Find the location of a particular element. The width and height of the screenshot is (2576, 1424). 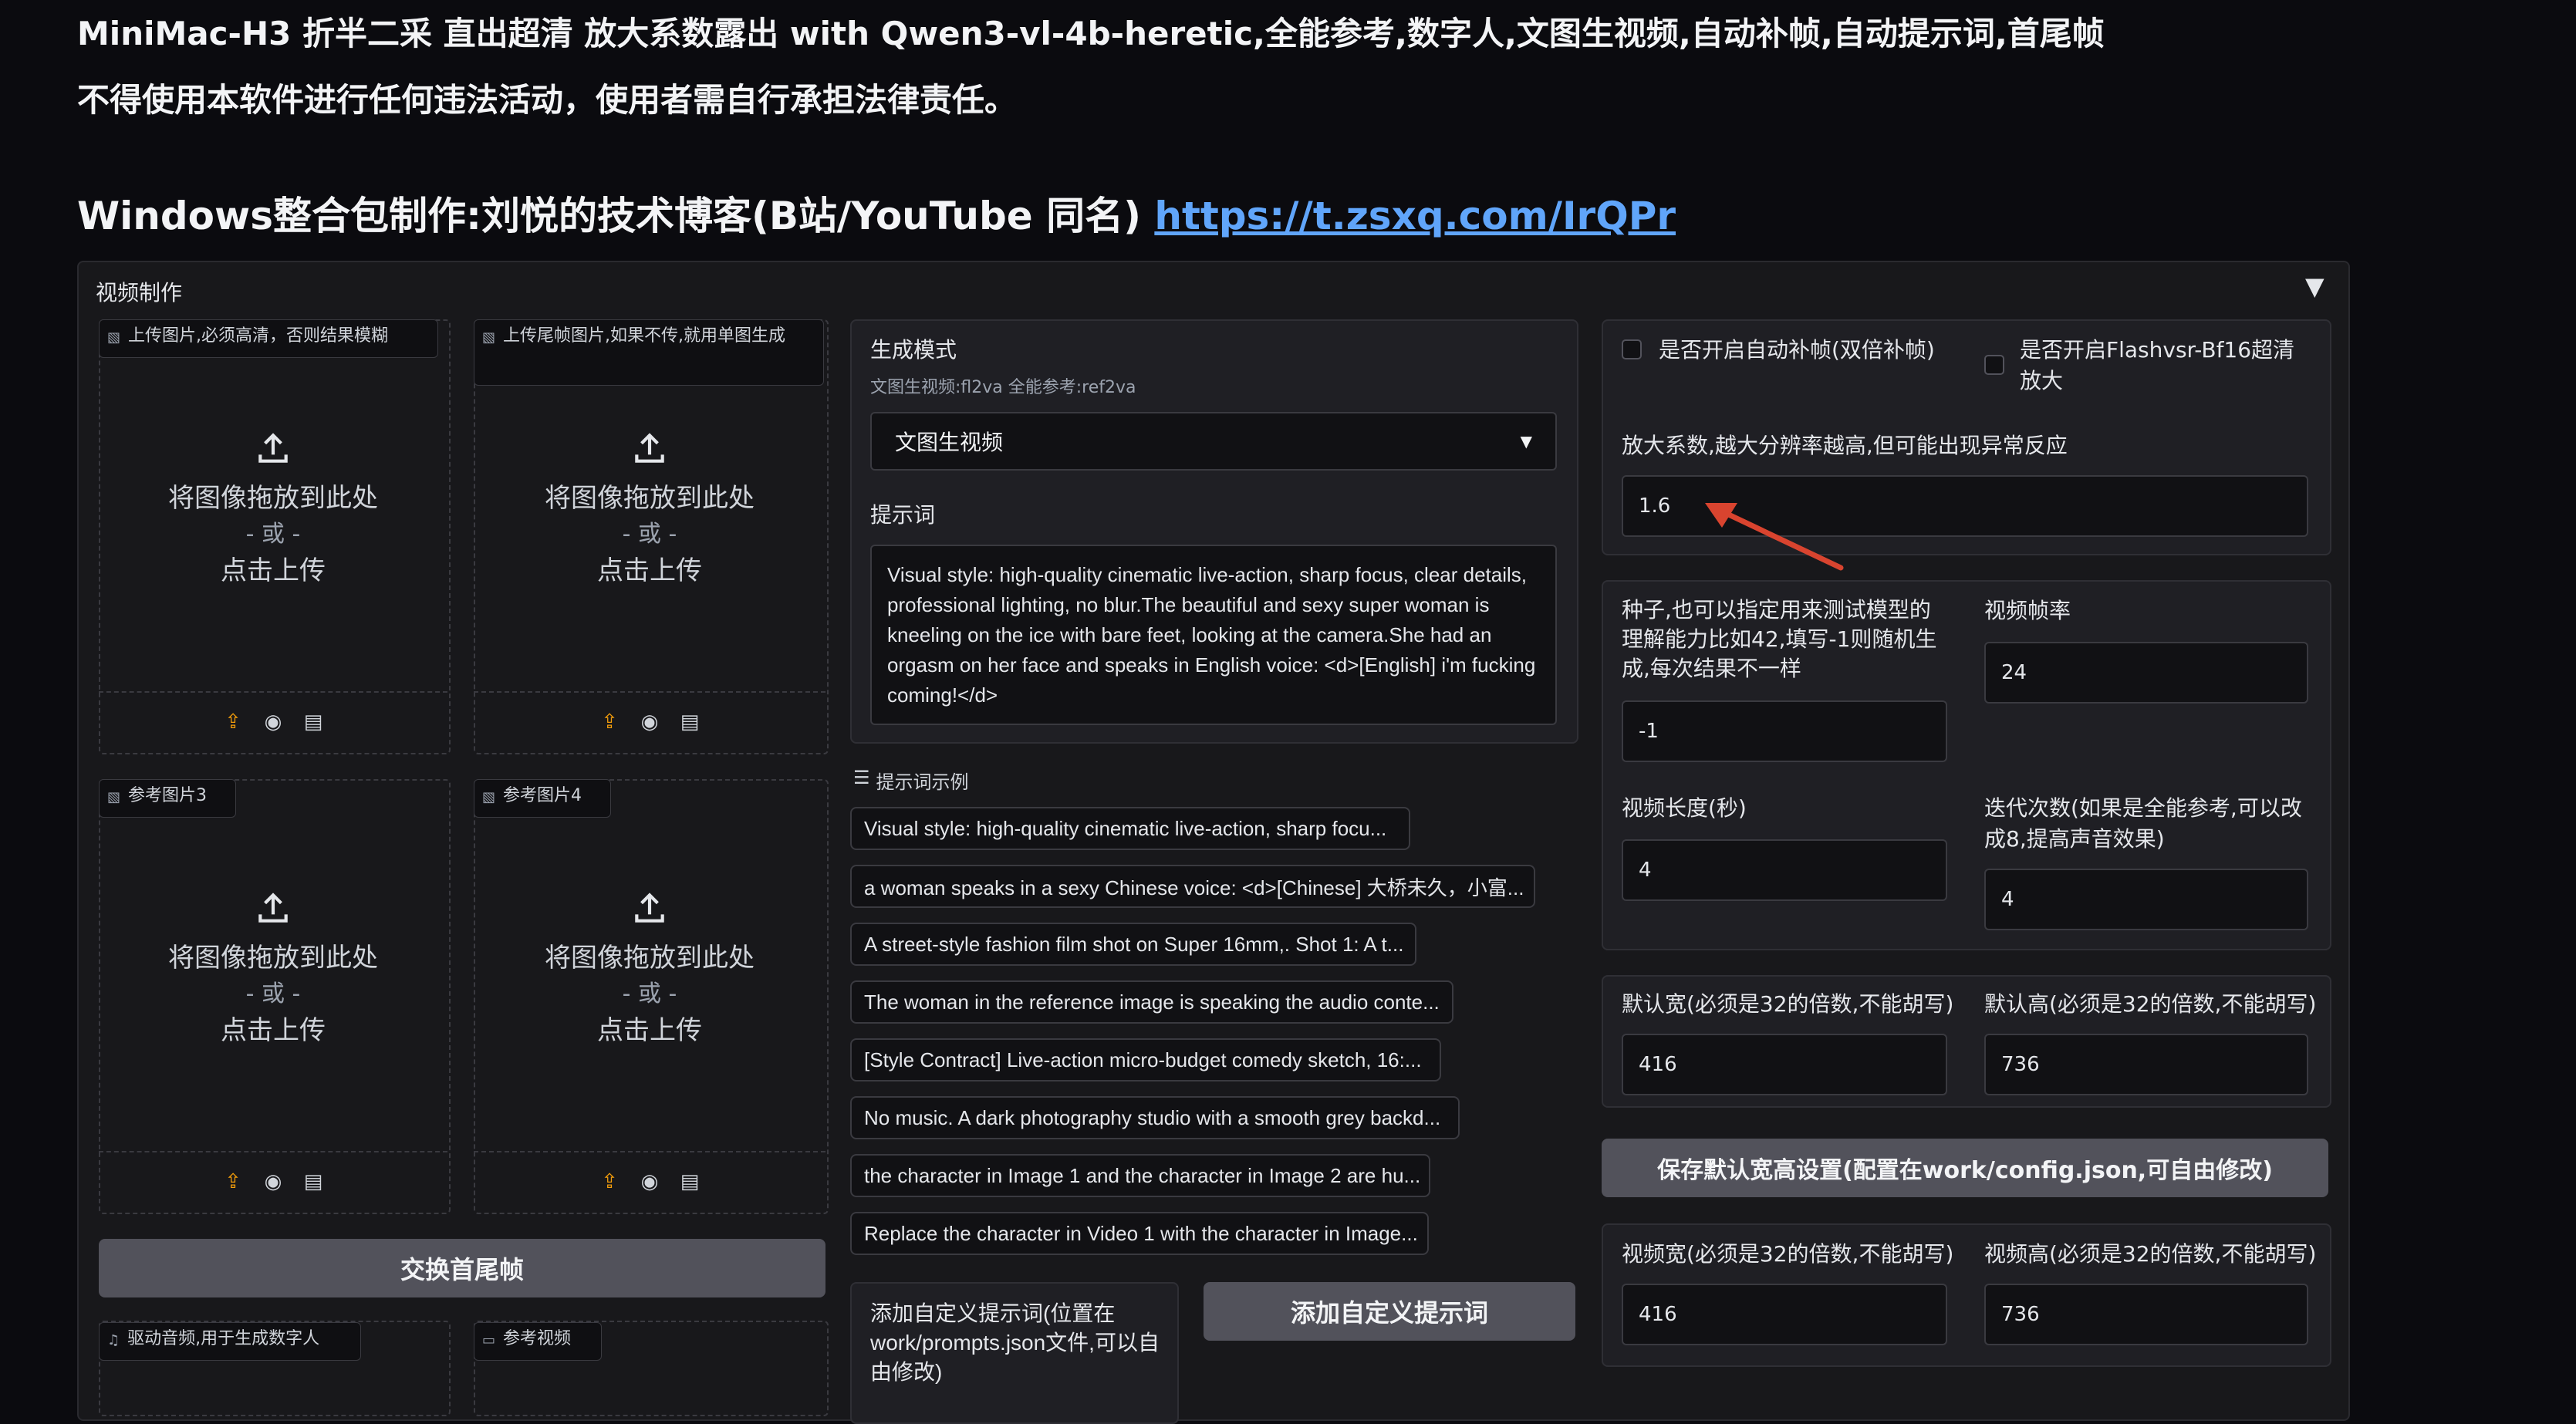

reference-image-3-label: ▧ 参考图片3 is located at coordinates (167, 798).